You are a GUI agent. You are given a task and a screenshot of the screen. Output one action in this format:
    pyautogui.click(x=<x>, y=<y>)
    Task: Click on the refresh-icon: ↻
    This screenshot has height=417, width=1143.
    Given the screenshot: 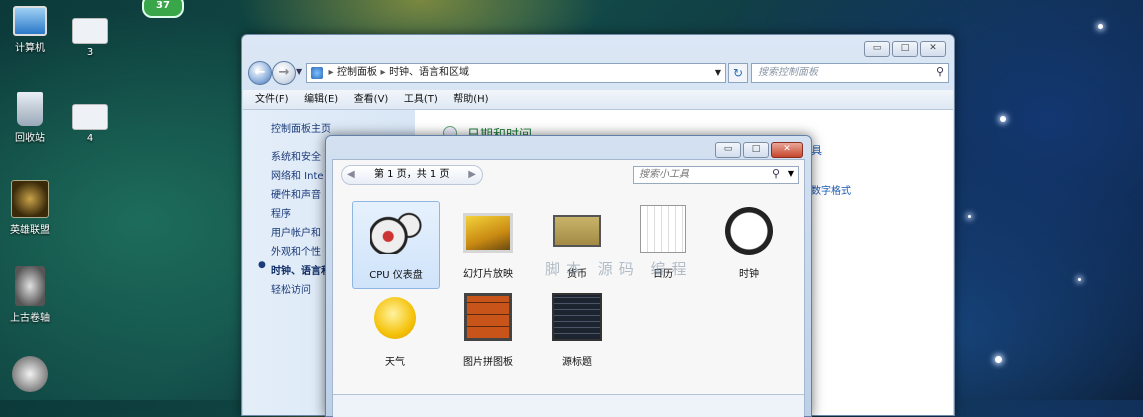 What is the action you would take?
    pyautogui.click(x=738, y=73)
    